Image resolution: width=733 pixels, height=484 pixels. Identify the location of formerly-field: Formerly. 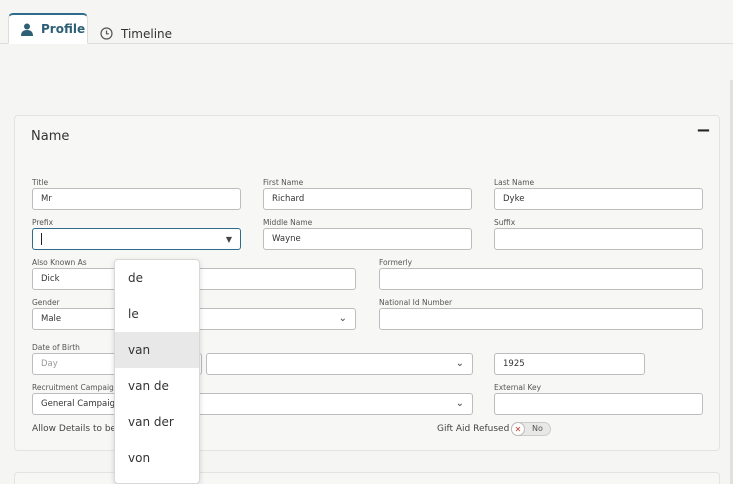
(541, 274).